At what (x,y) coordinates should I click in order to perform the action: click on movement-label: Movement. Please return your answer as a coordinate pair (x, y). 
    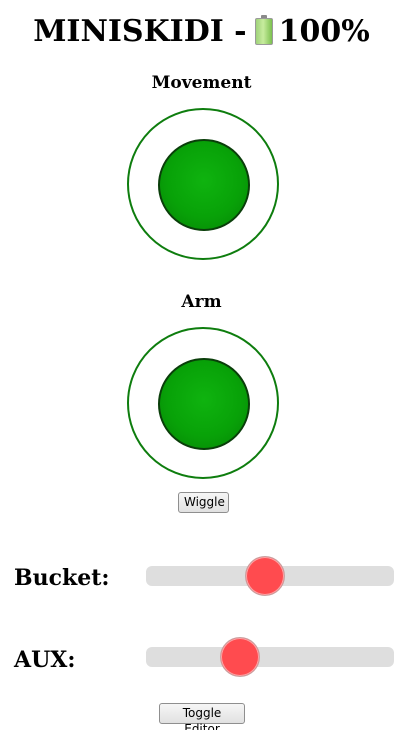
    Looking at the image, I should click on (201, 83).